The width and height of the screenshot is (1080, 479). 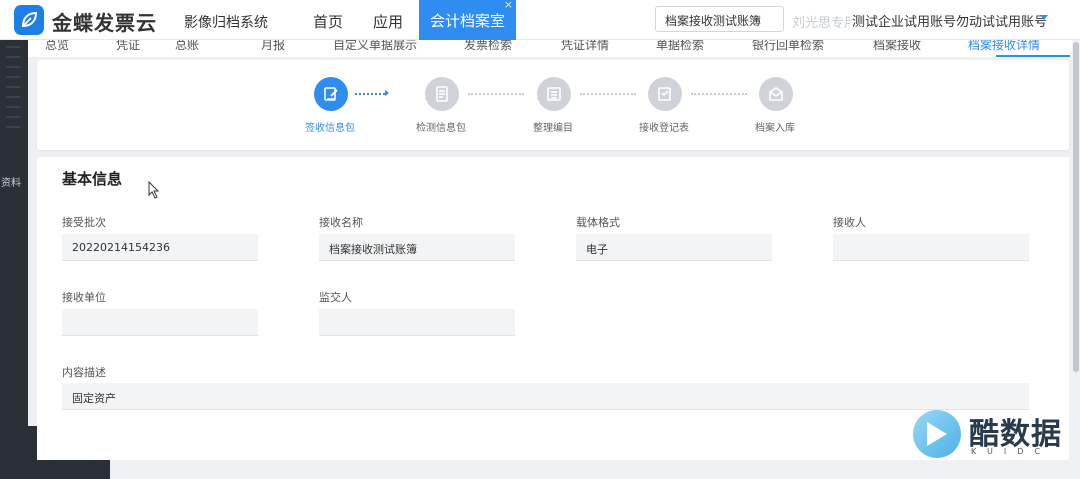 I want to click on tab-invoice-search: 发票检索, so click(x=488, y=46).